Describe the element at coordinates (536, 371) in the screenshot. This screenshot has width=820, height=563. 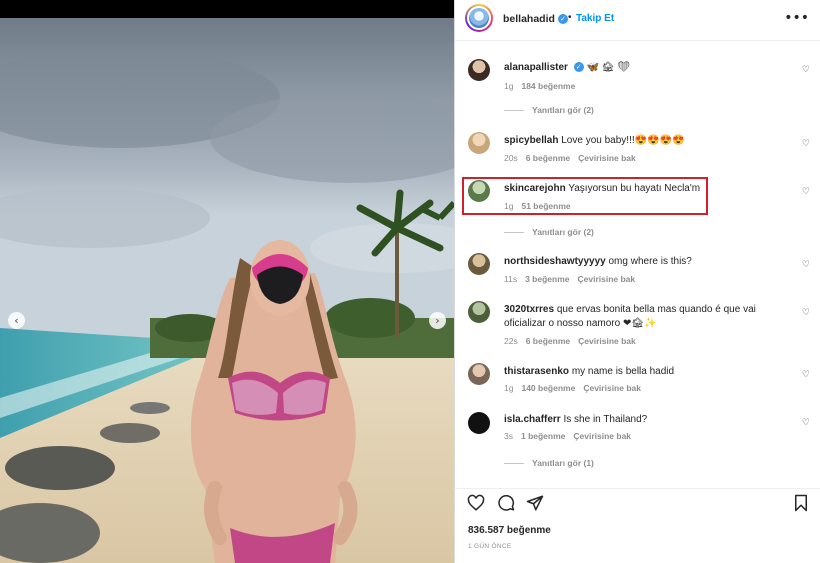
I see `comment-username: thistarasenko` at that location.